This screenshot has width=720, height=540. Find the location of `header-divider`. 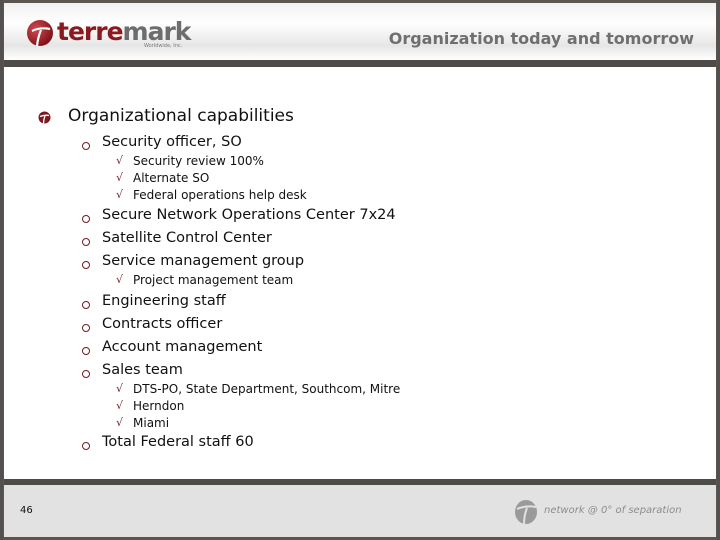

header-divider is located at coordinates (360, 63).